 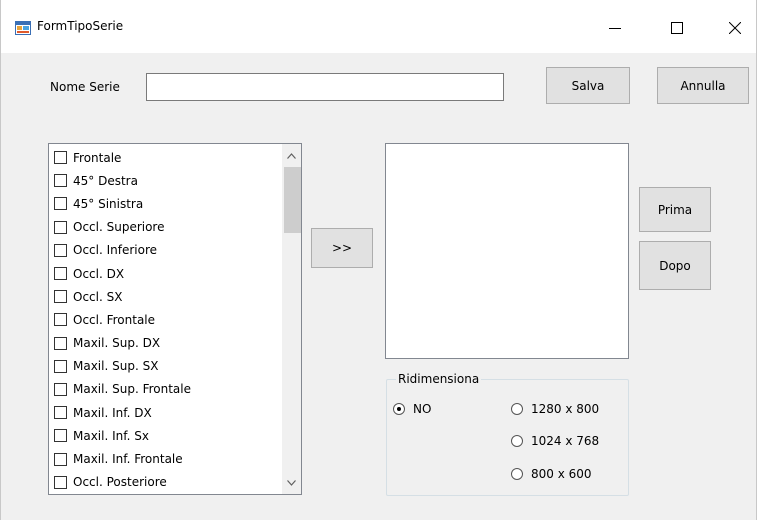 I want to click on annulla-button: Annulla, so click(x=703, y=85).